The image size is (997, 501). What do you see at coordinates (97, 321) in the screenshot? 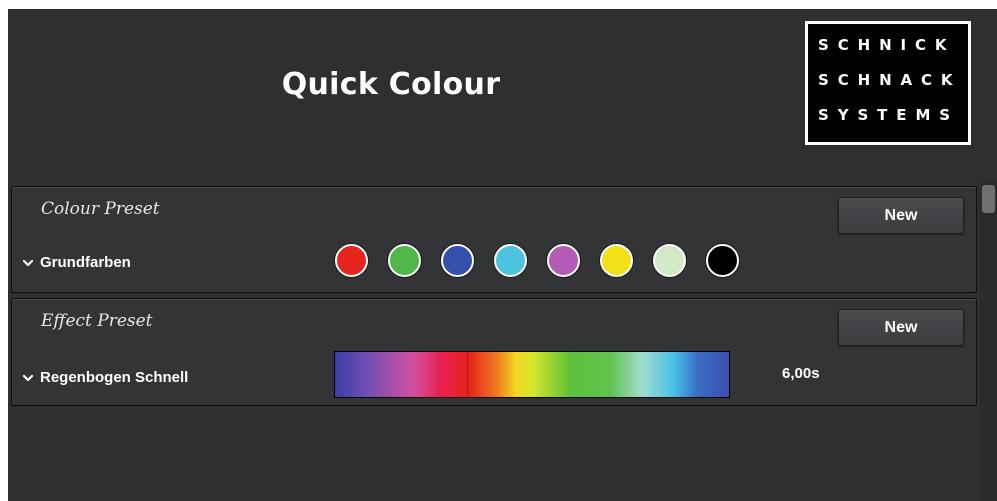
I see `effect-preset-header: Effect Preset` at bounding box center [97, 321].